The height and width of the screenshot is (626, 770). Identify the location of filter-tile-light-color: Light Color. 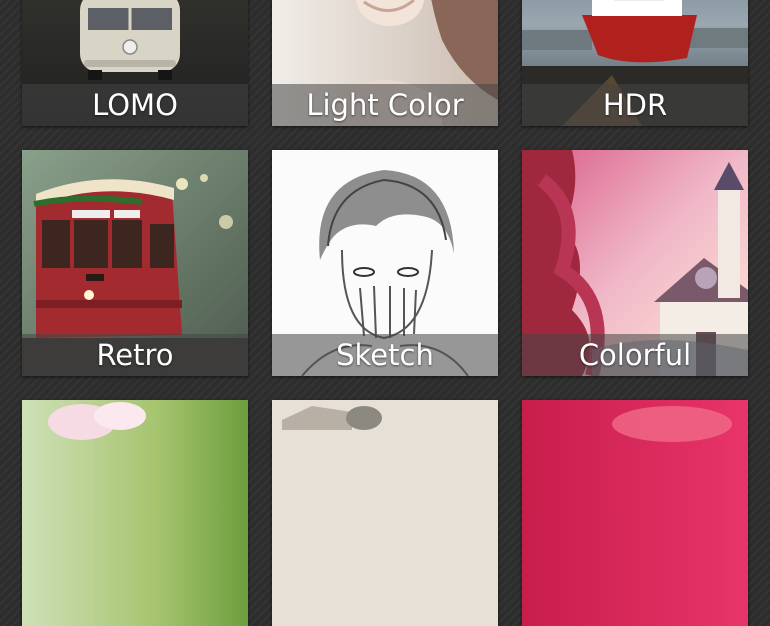
(385, 63).